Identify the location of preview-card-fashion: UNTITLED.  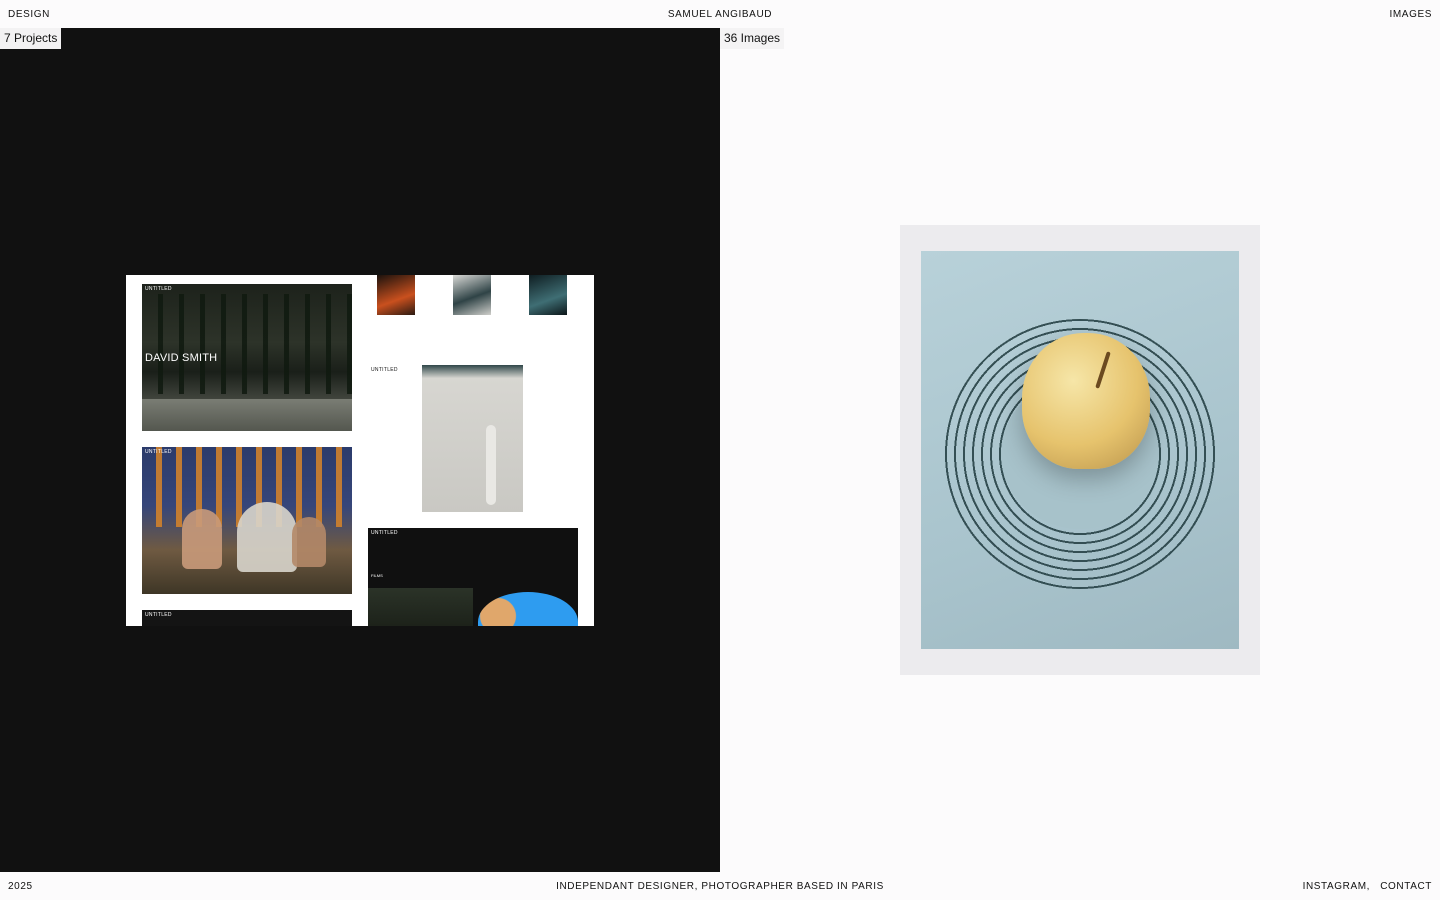
(473, 438).